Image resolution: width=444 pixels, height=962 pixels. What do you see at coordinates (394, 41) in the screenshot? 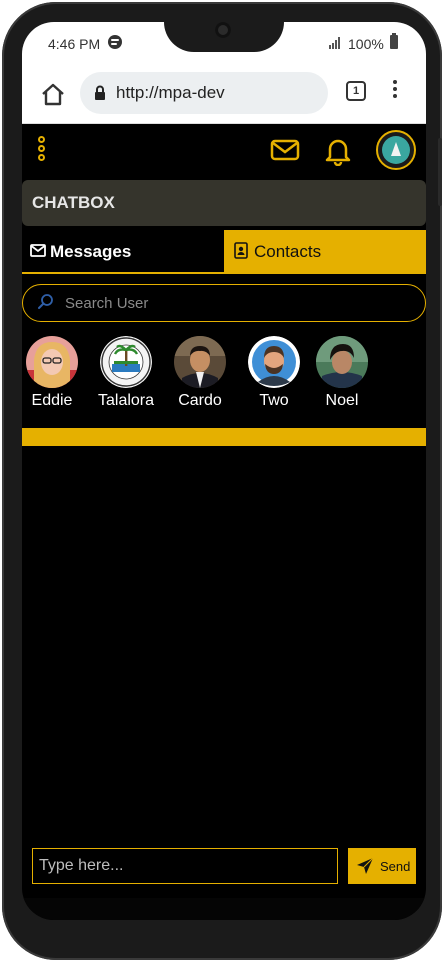
I see `battery-icon` at bounding box center [394, 41].